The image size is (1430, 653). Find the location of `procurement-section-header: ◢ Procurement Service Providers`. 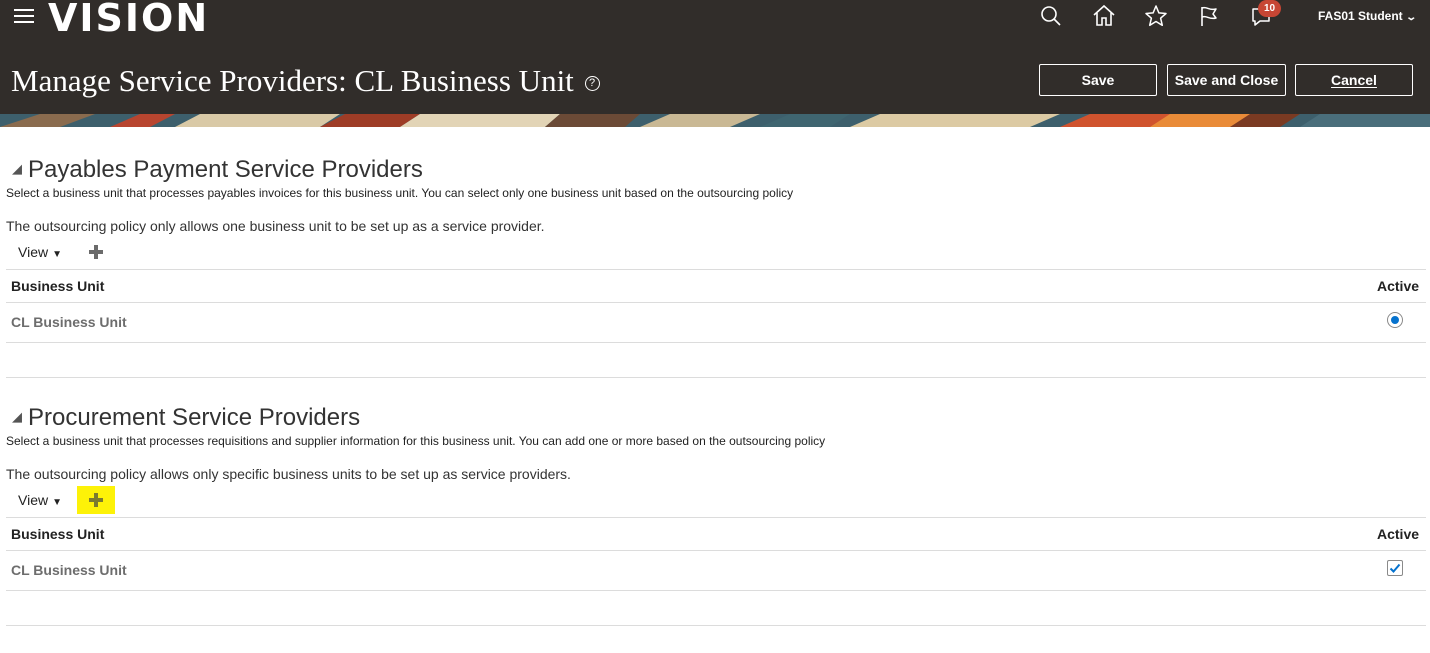

procurement-section-header: ◢ Procurement Service Providers is located at coordinates (186, 418).